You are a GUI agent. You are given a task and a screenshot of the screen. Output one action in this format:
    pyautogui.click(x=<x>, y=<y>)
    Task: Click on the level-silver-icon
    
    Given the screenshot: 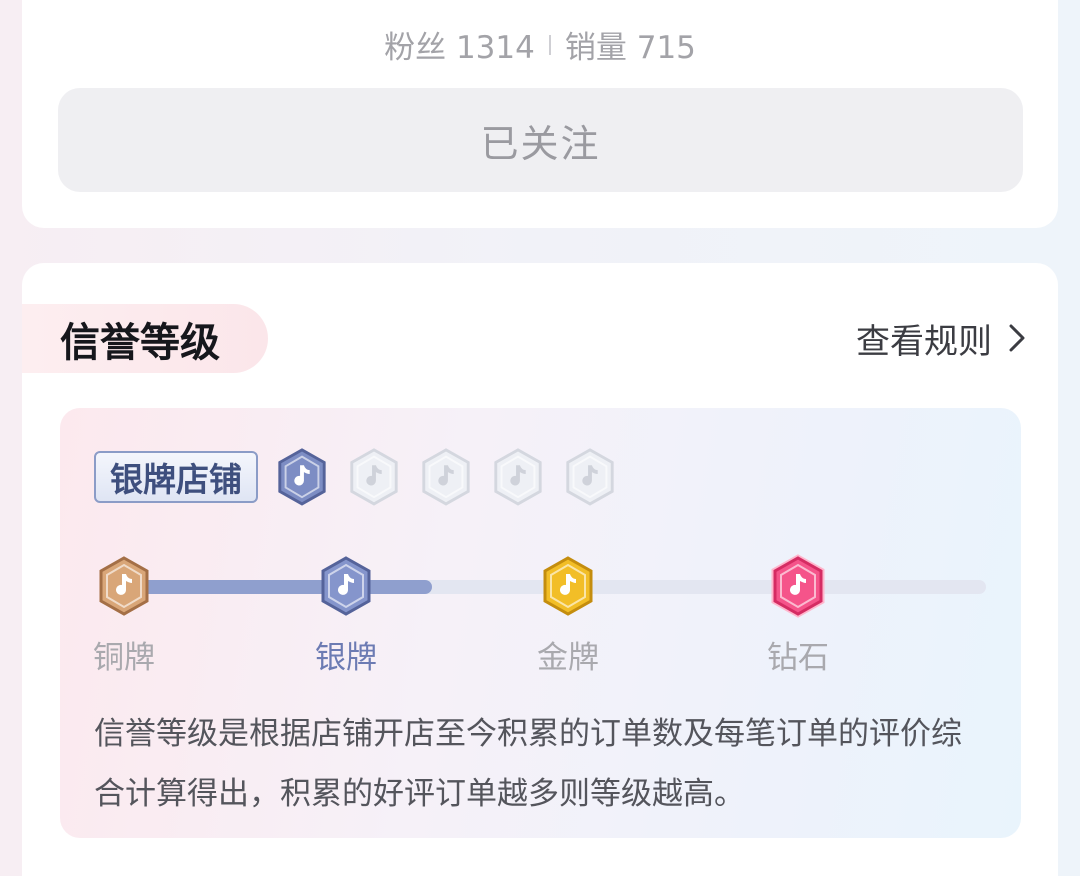 What is the action you would take?
    pyautogui.click(x=346, y=586)
    